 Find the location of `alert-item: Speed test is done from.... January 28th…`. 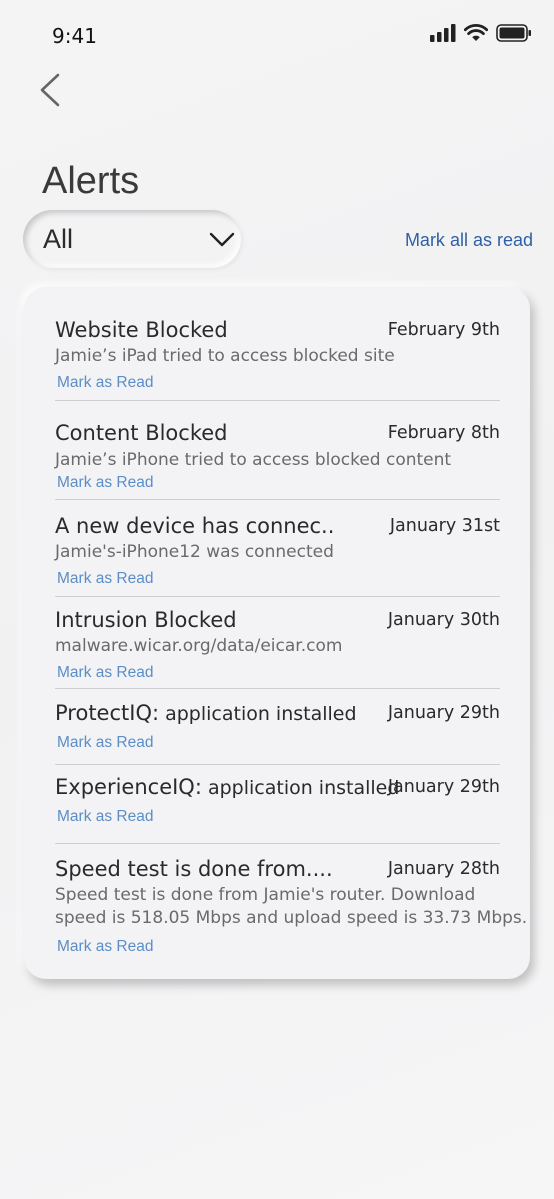

alert-item: Speed test is done from.... January 28th… is located at coordinates (291, 909).